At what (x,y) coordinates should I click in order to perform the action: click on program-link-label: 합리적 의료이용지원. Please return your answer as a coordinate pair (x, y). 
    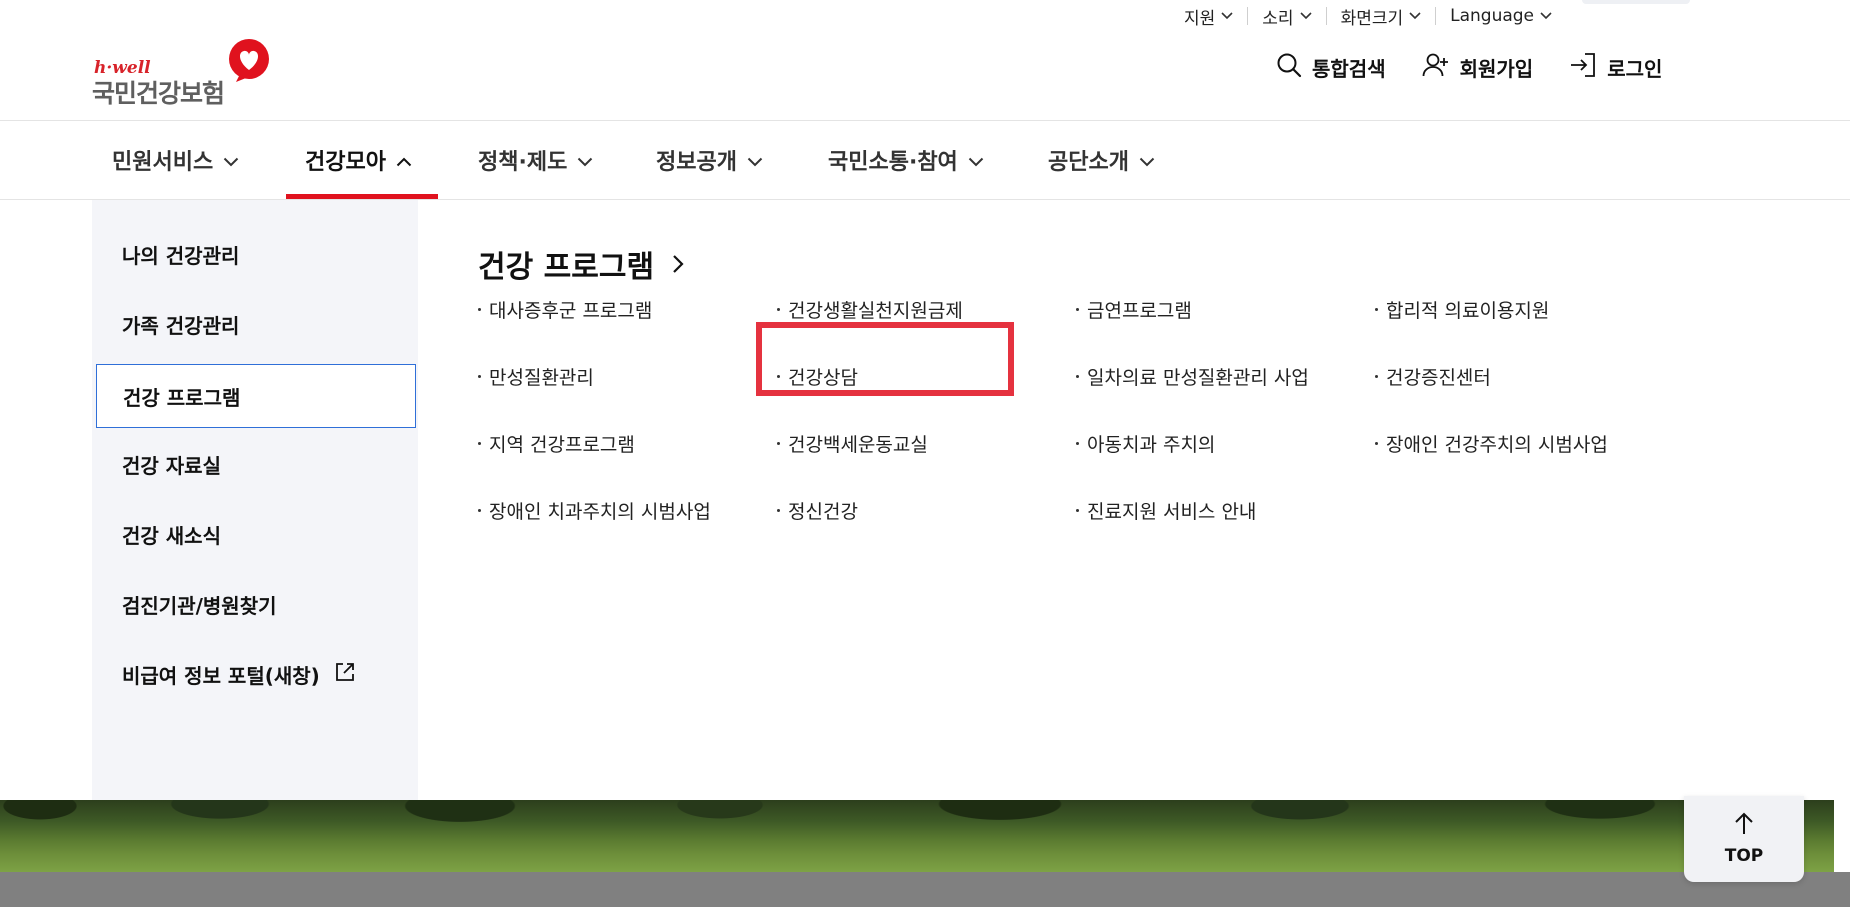
    Looking at the image, I should click on (1468, 311).